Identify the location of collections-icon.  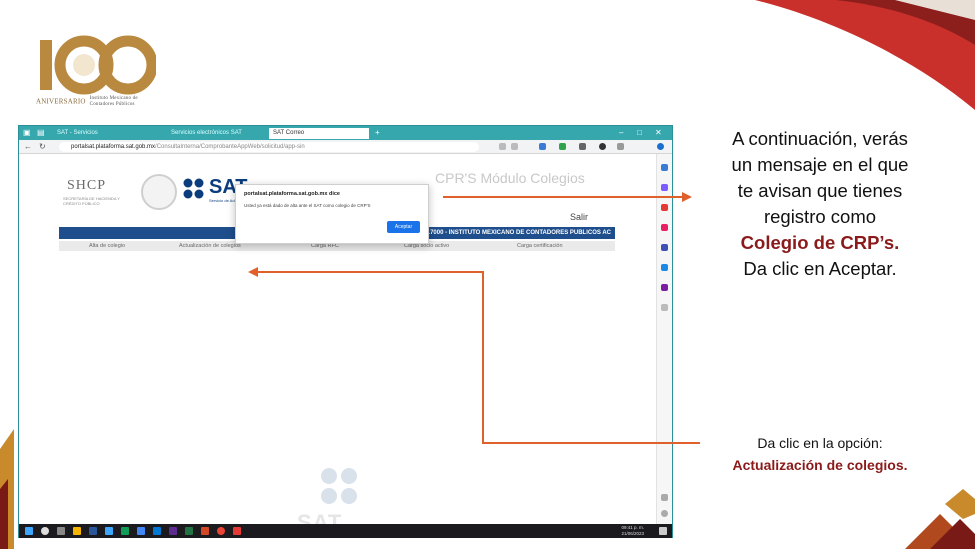
(582, 146).